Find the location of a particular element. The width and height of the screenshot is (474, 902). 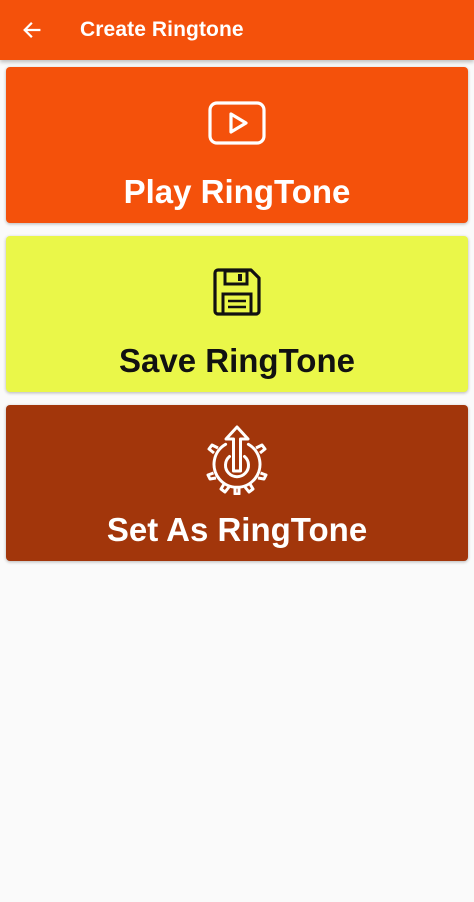

floppy-disk-icon is located at coordinates (237, 292).